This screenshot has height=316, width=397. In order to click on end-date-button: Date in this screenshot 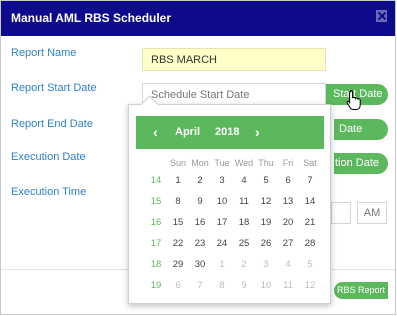, I will do `click(361, 129)`.